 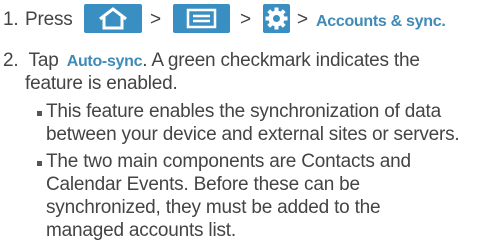 I want to click on menu-icon, so click(x=201, y=18).